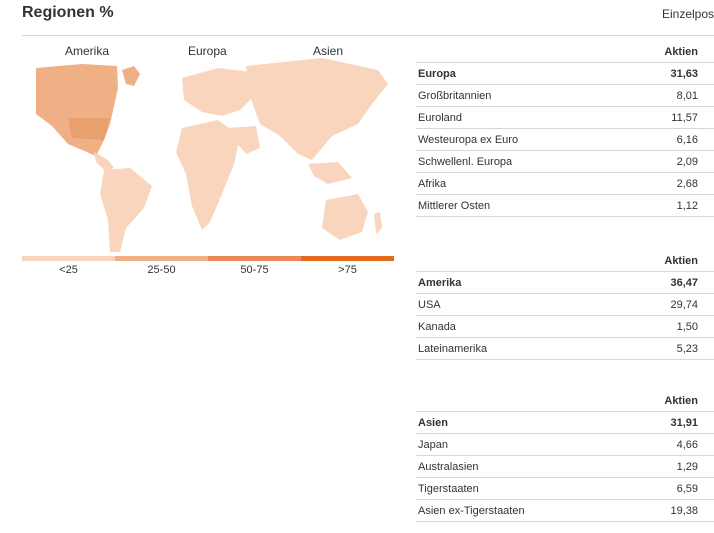 The width and height of the screenshot is (714, 533). I want to click on row-name: Kanada, so click(437, 326).